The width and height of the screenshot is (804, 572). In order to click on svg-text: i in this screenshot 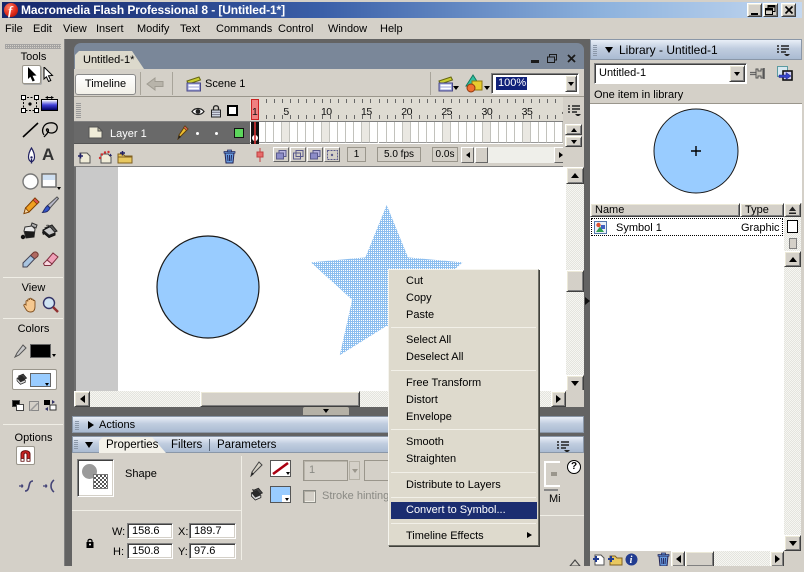, I will do `click(631, 560)`.